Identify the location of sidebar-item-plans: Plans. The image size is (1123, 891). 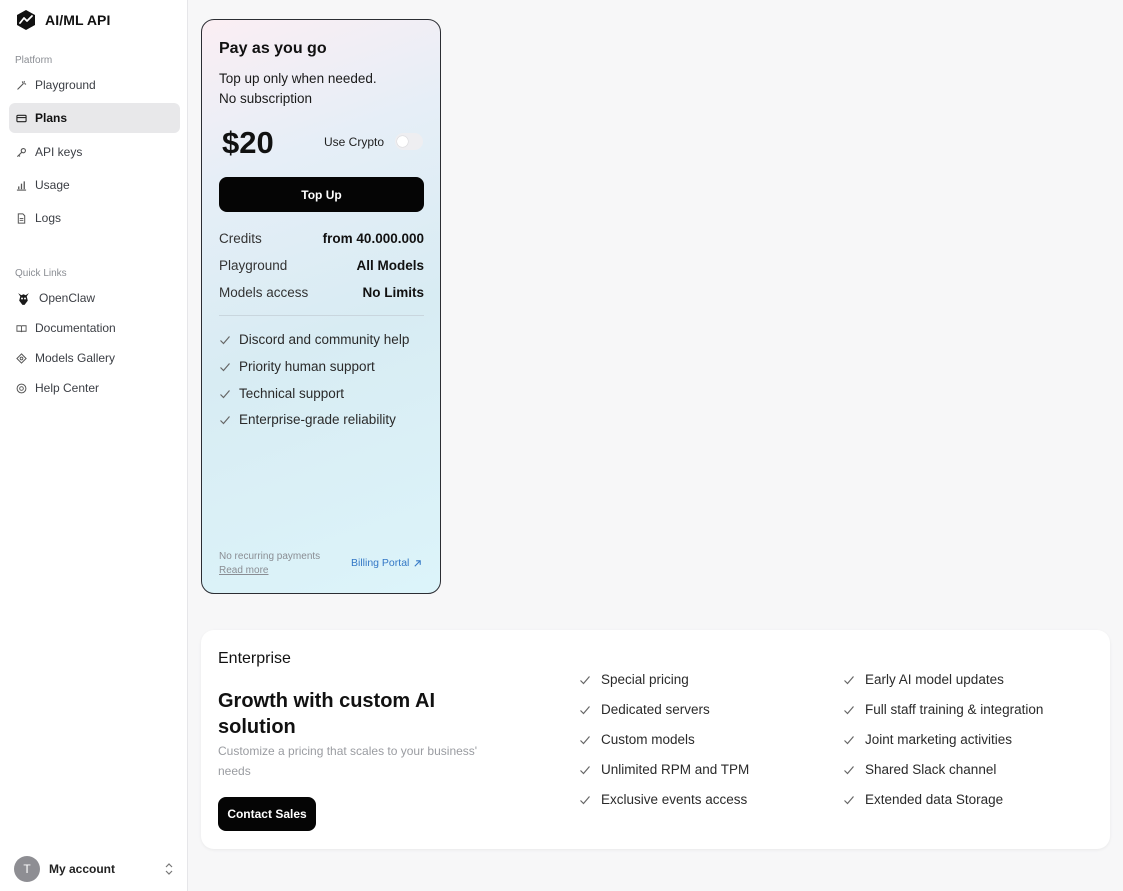
(94, 118).